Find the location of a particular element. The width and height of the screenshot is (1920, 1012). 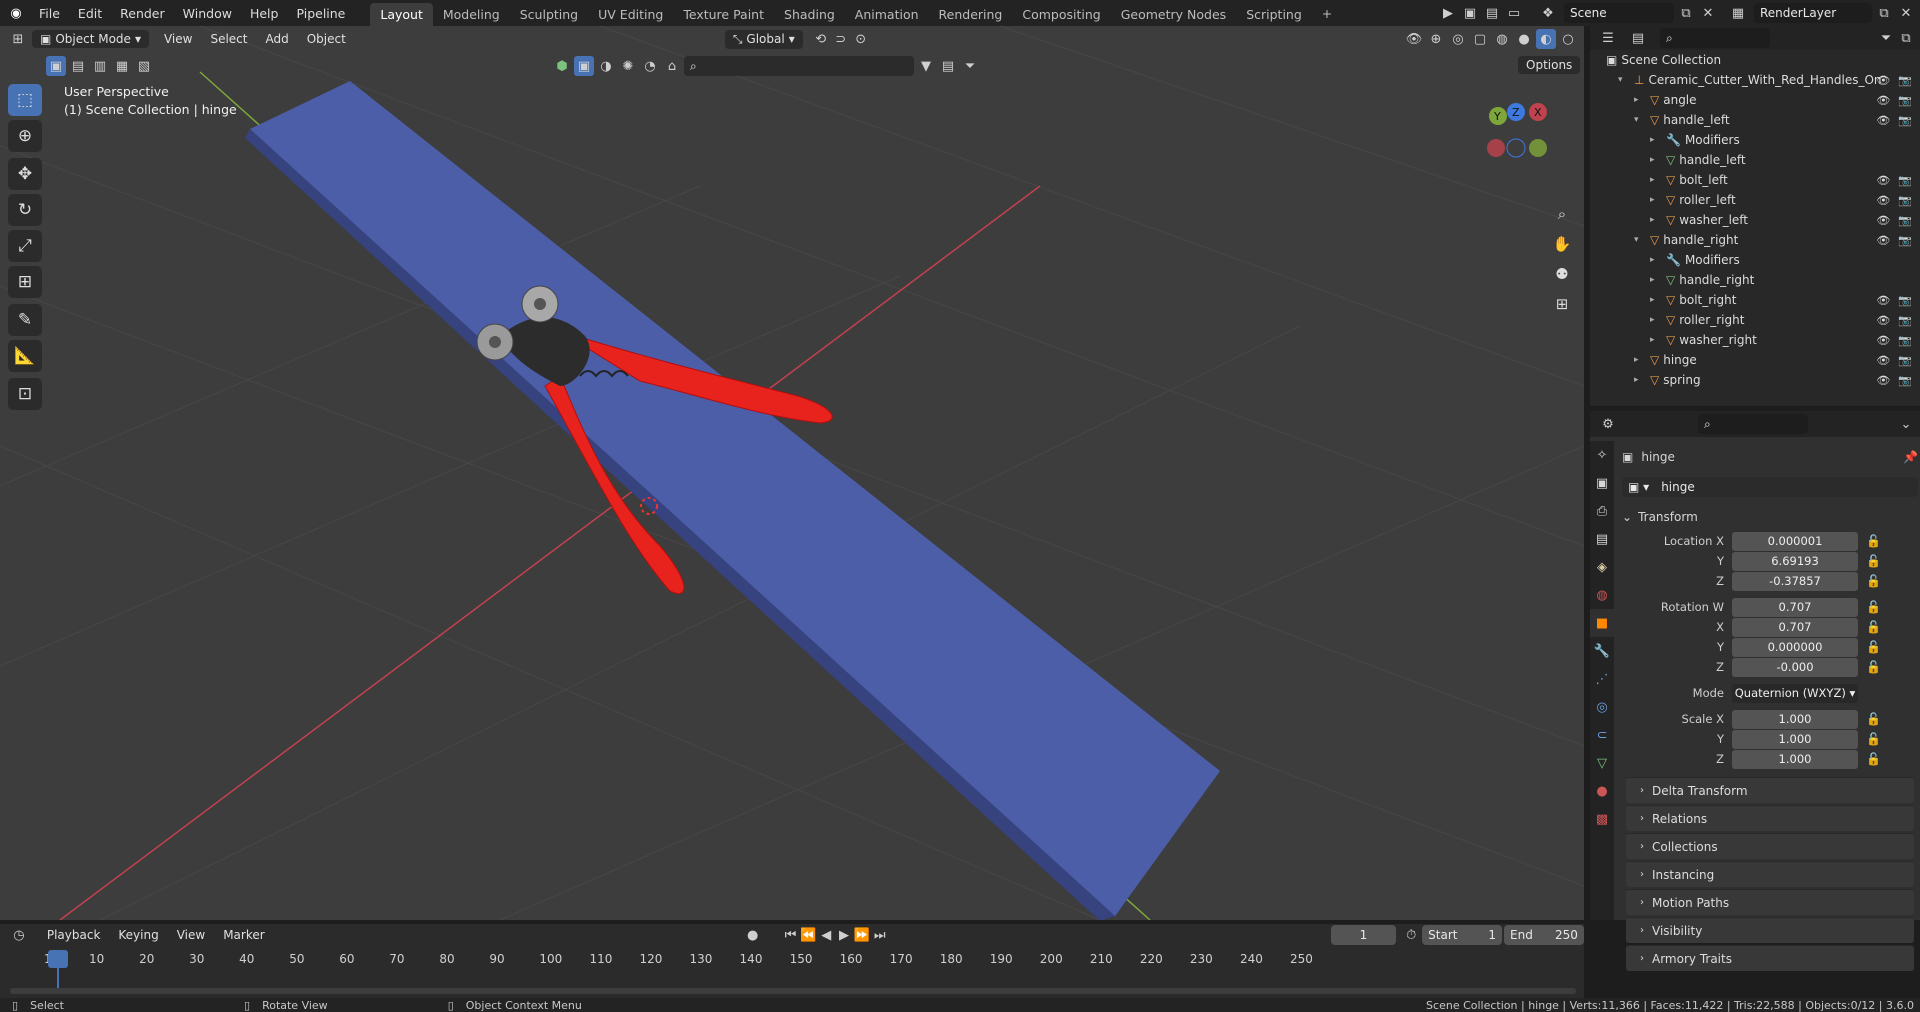

tab-sculpting: Sculpting is located at coordinates (549, 14).